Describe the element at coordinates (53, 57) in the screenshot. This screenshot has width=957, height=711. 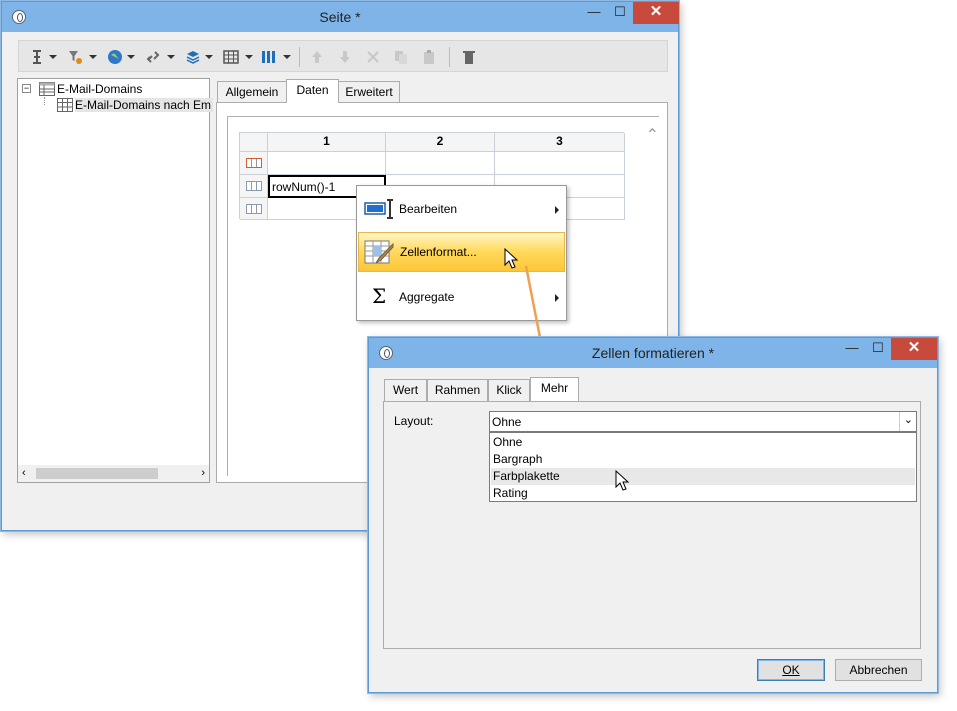
I see `text-cursor-dropdown` at that location.